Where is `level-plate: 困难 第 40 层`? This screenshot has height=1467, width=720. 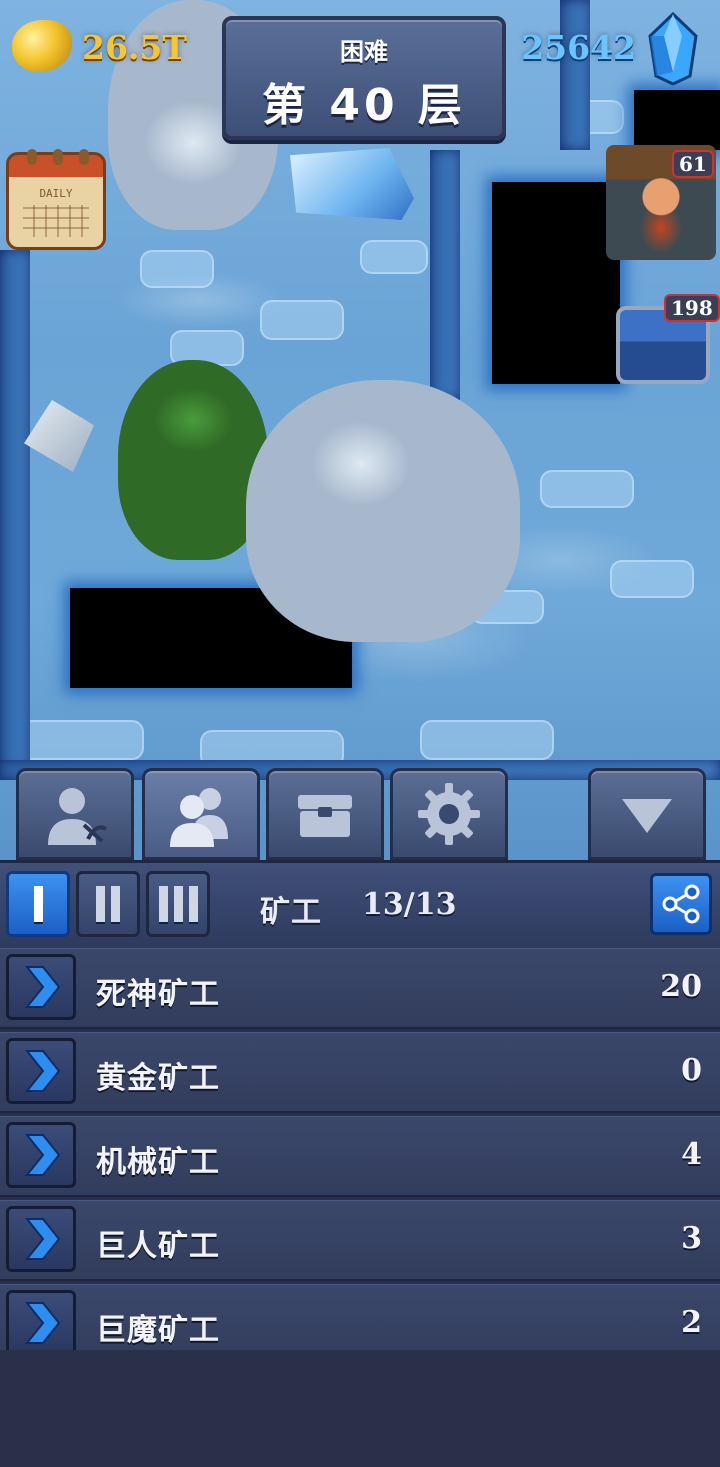
level-plate: 困难 第 40 层 is located at coordinates (364, 78).